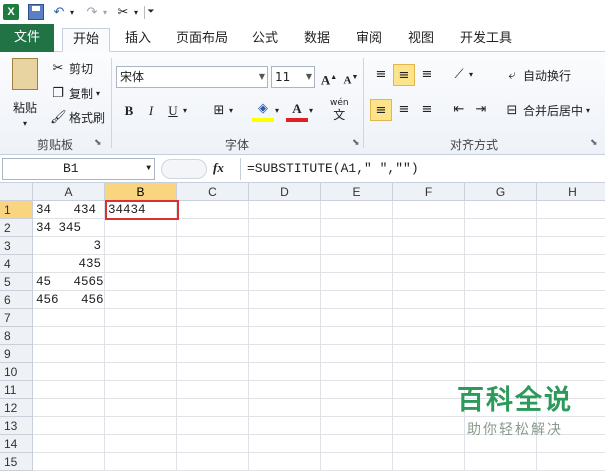 The width and height of the screenshot is (605, 475). What do you see at coordinates (69, 390) in the screenshot?
I see `cell-a11` at bounding box center [69, 390].